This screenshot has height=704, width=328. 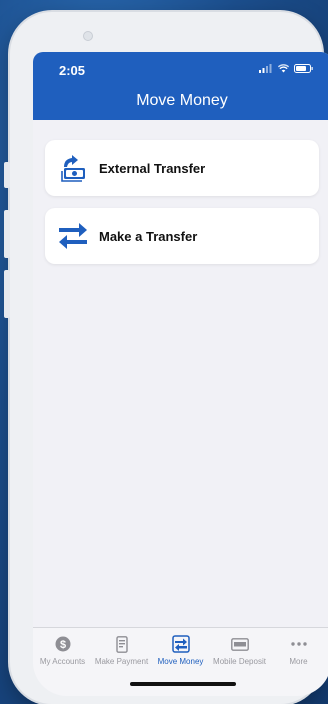 I want to click on side-button-volume-down, so click(x=7, y=294).